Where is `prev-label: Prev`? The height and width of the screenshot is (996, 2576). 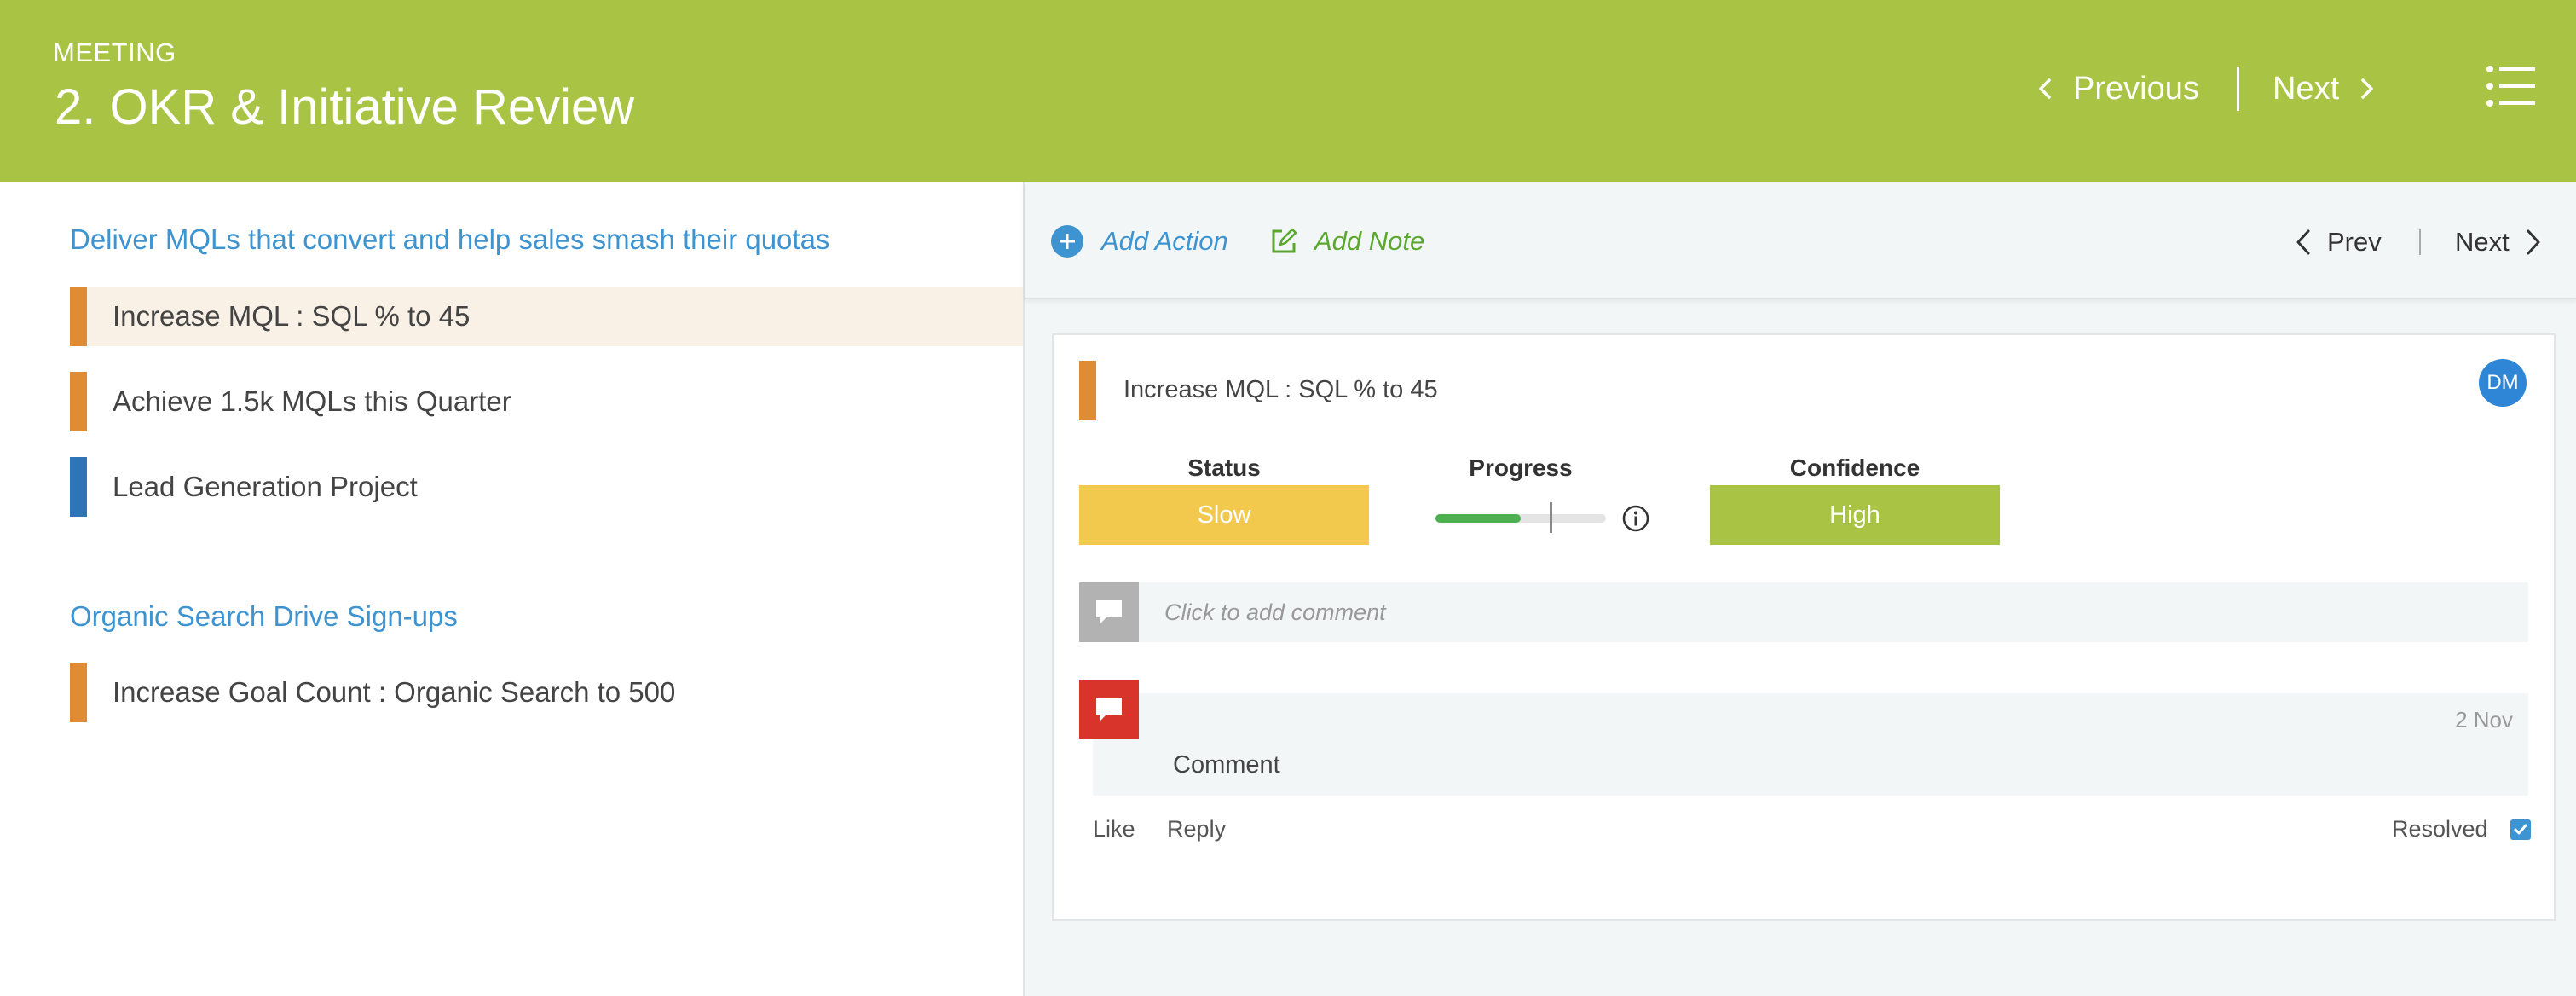
prev-label: Prev is located at coordinates (2354, 242).